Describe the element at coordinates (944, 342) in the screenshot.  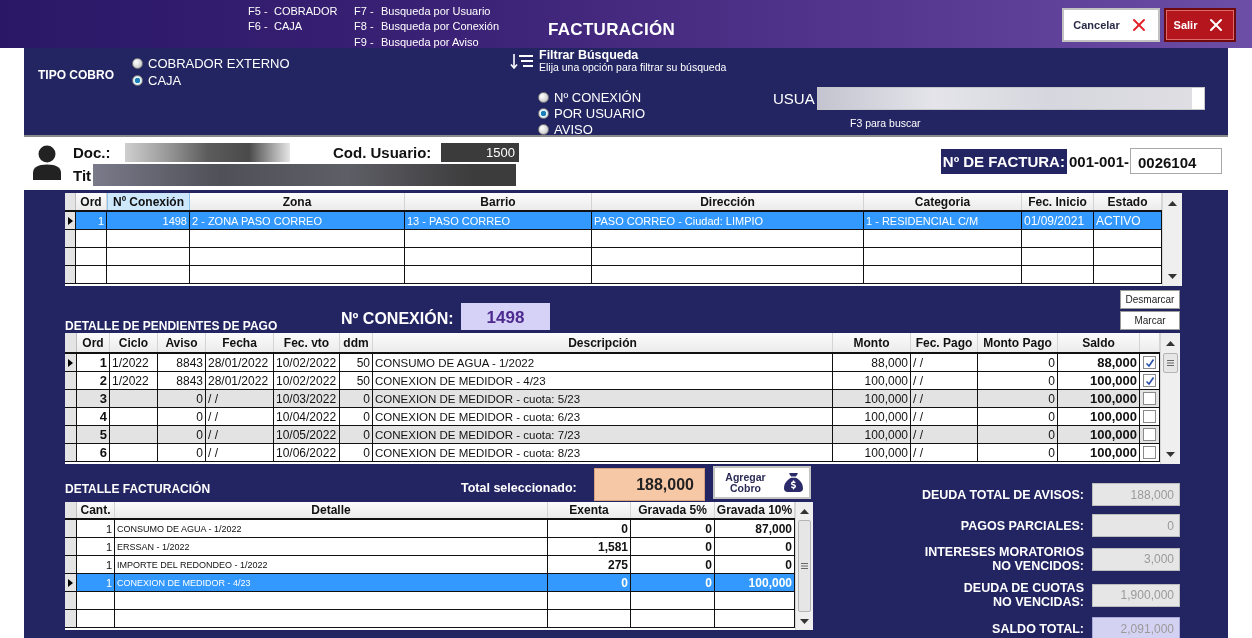
I see `column-header: Fec. Pago` at that location.